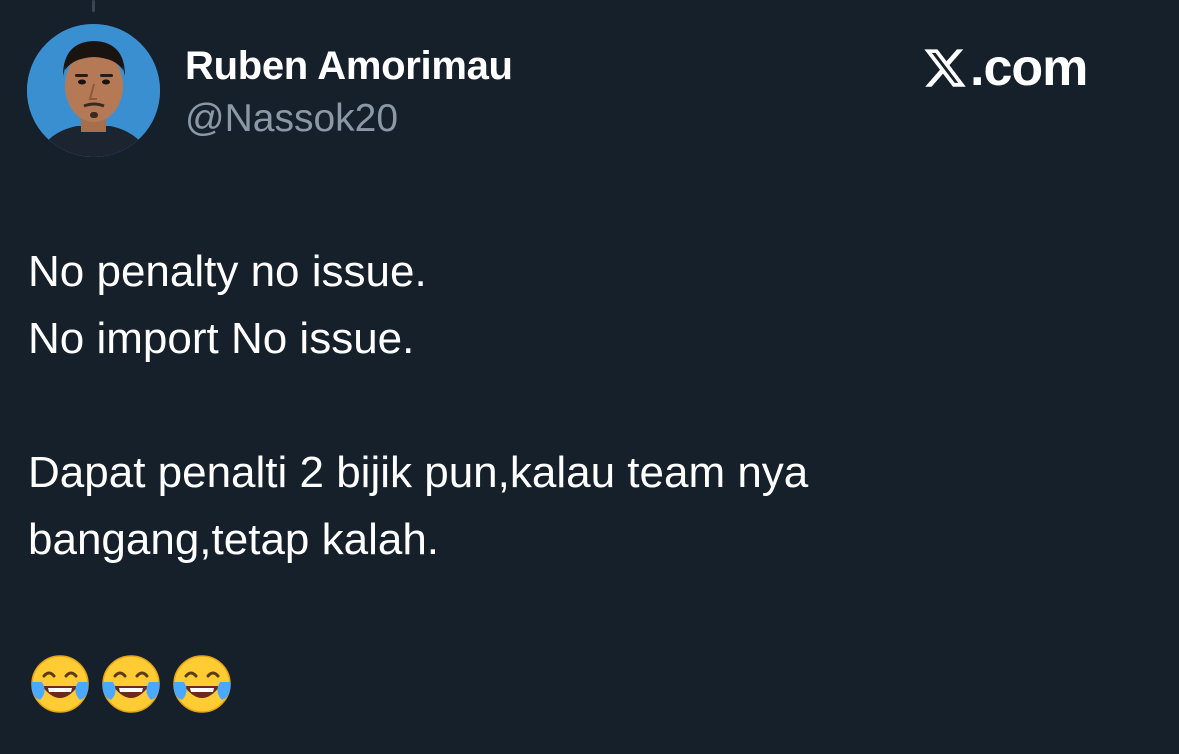 Image resolution: width=1179 pixels, height=754 pixels. Describe the element at coordinates (227, 271) in the screenshot. I see `tweet-line: No penalty no issue.` at that location.